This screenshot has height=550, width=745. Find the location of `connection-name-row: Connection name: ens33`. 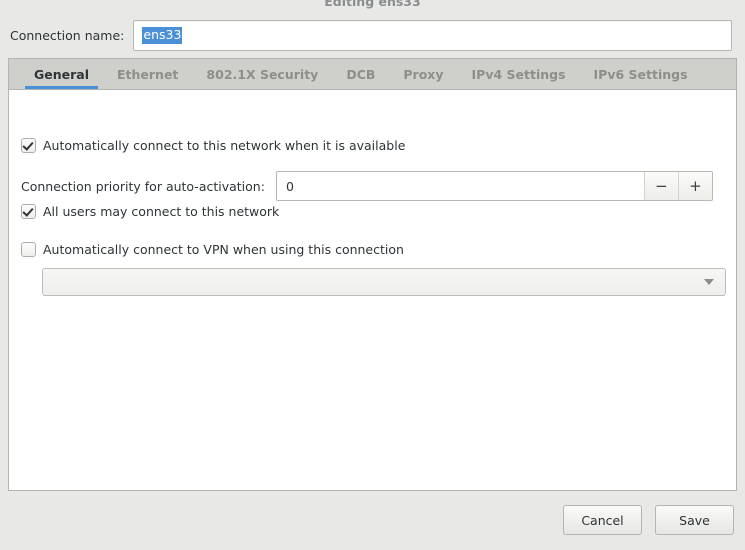

connection-name-row: Connection name: ens33 is located at coordinates (372, 35).